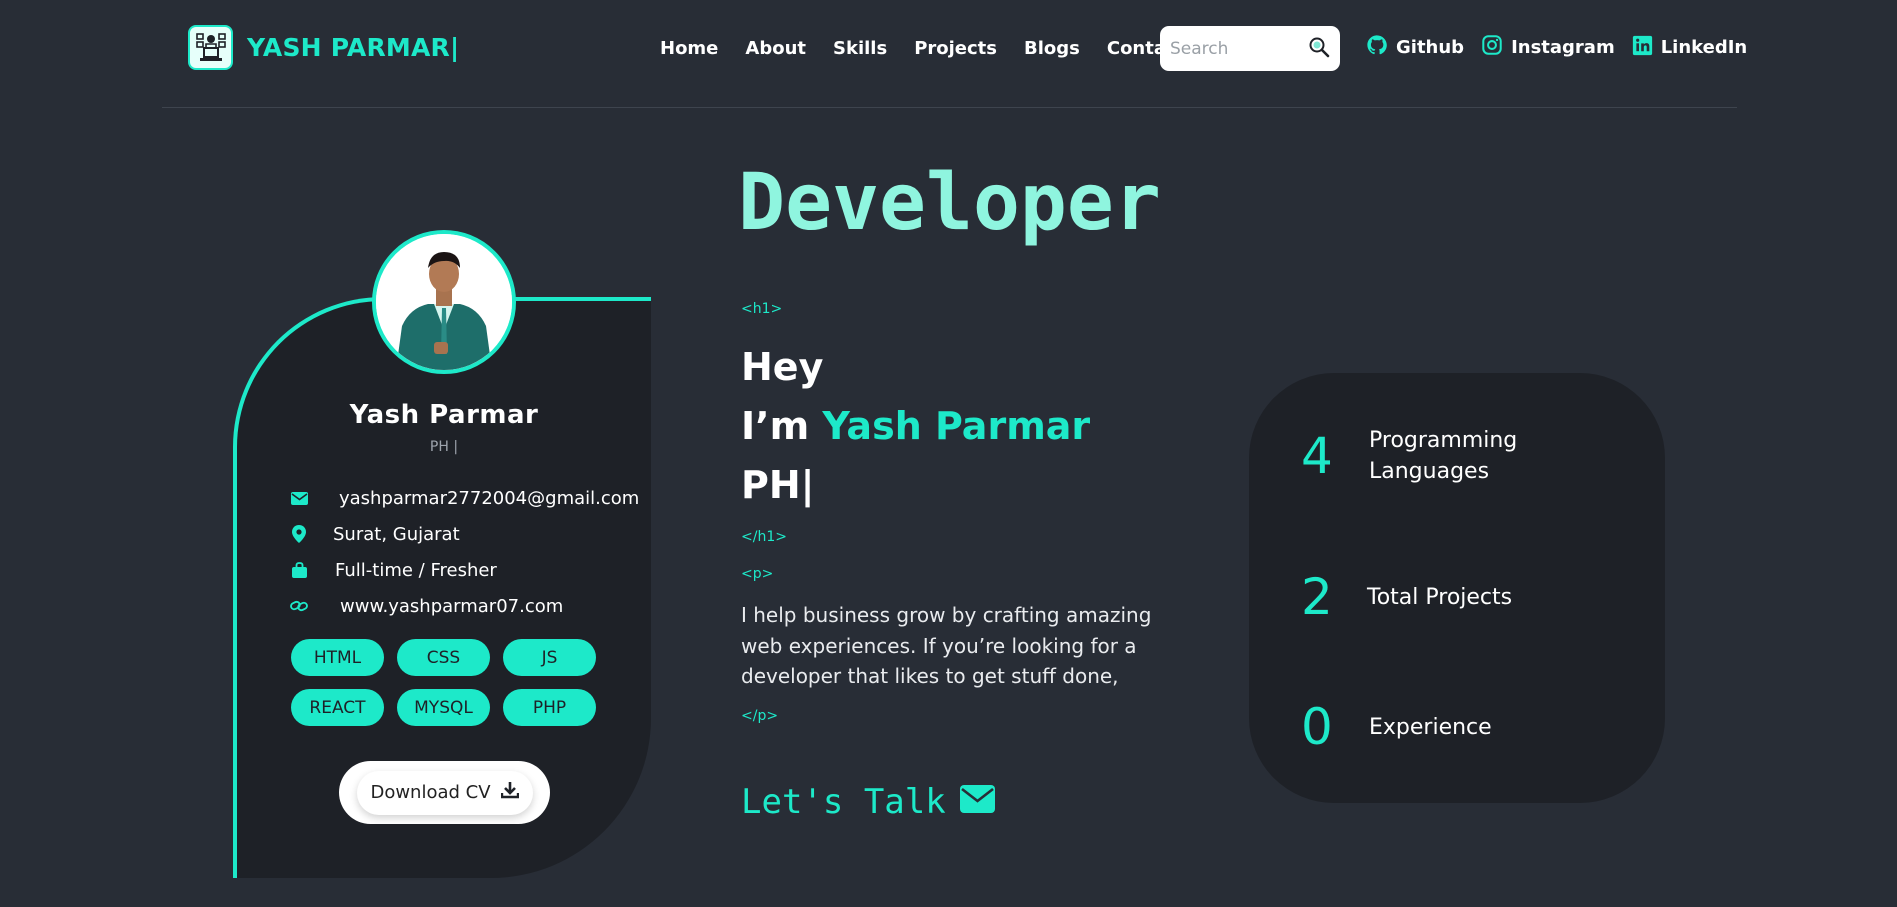 This screenshot has width=1897, height=907. Describe the element at coordinates (1430, 727) in the screenshot. I see `stat-label: Experience` at that location.